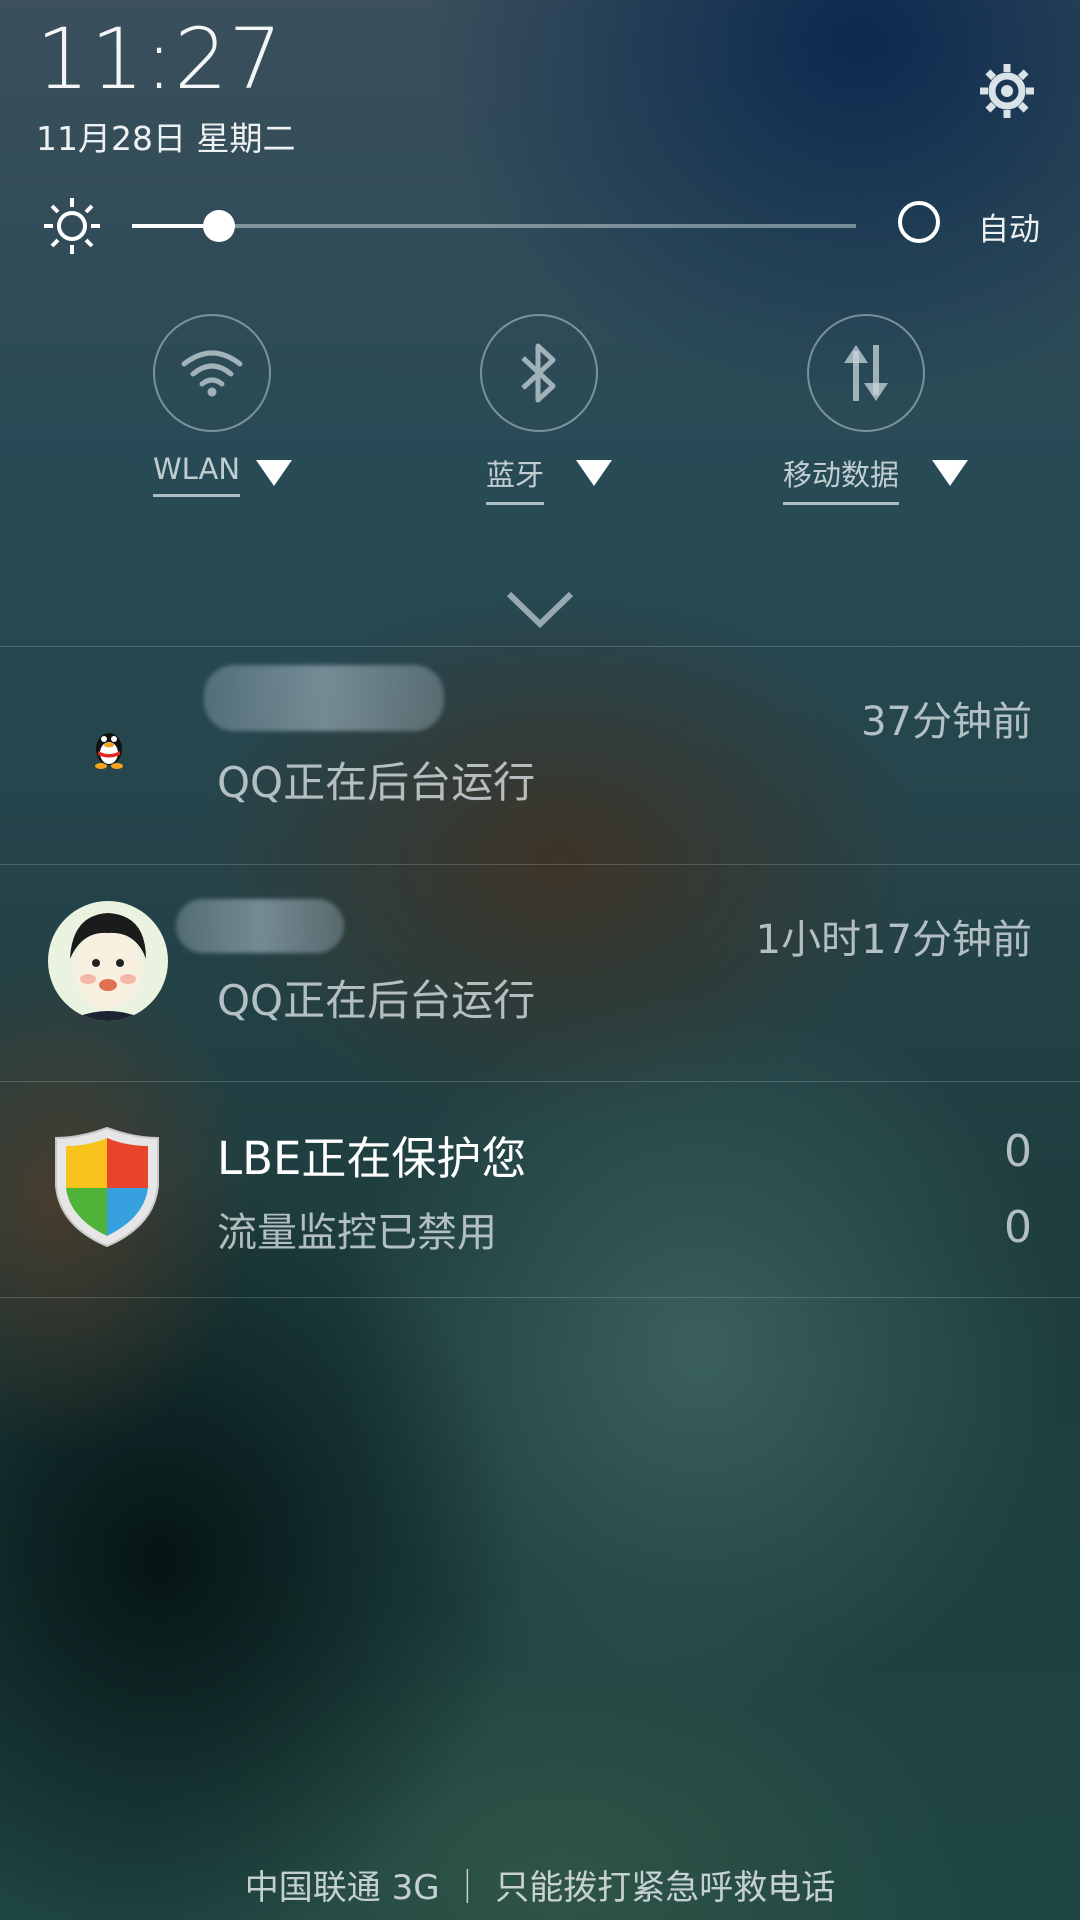  I want to click on bluetooth-toggle, so click(539, 373).